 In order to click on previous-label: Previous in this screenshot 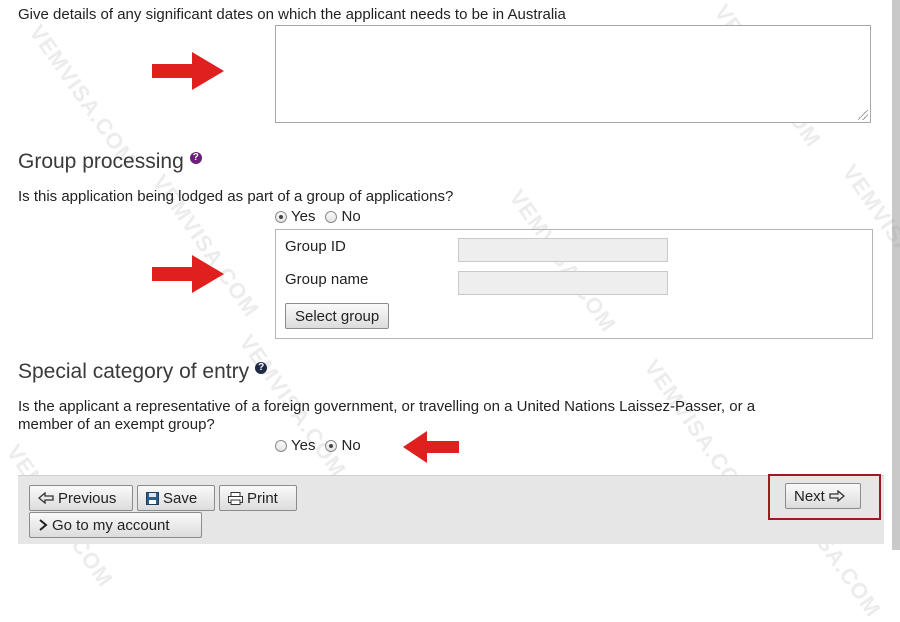, I will do `click(87, 498)`.